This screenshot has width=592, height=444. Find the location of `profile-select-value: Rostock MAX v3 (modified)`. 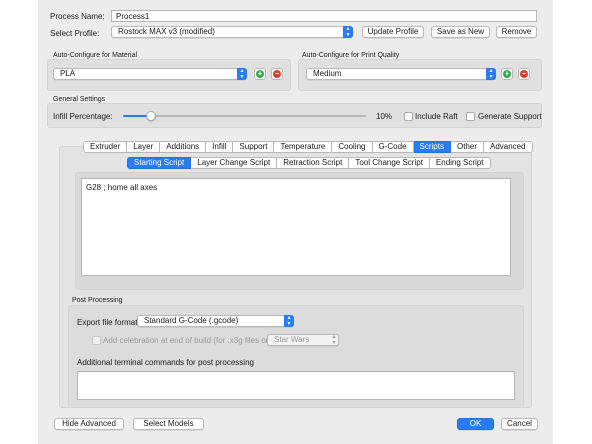

profile-select-value: Rostock MAX v3 (modified) is located at coordinates (166, 31).